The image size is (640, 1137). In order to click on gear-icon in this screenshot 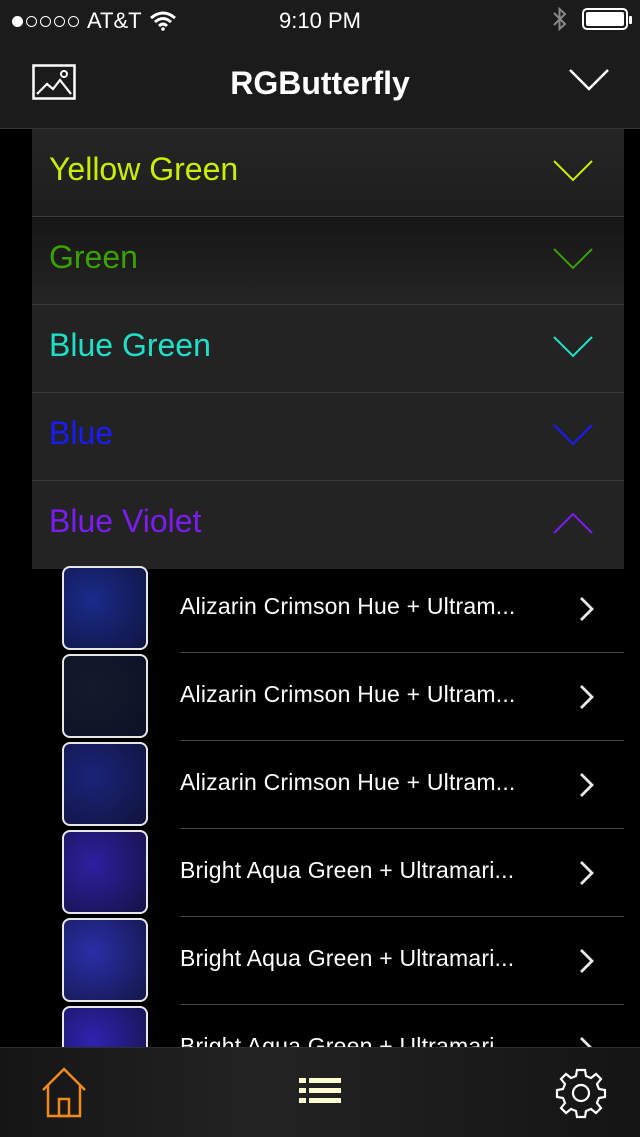, I will do `click(581, 1093)`.